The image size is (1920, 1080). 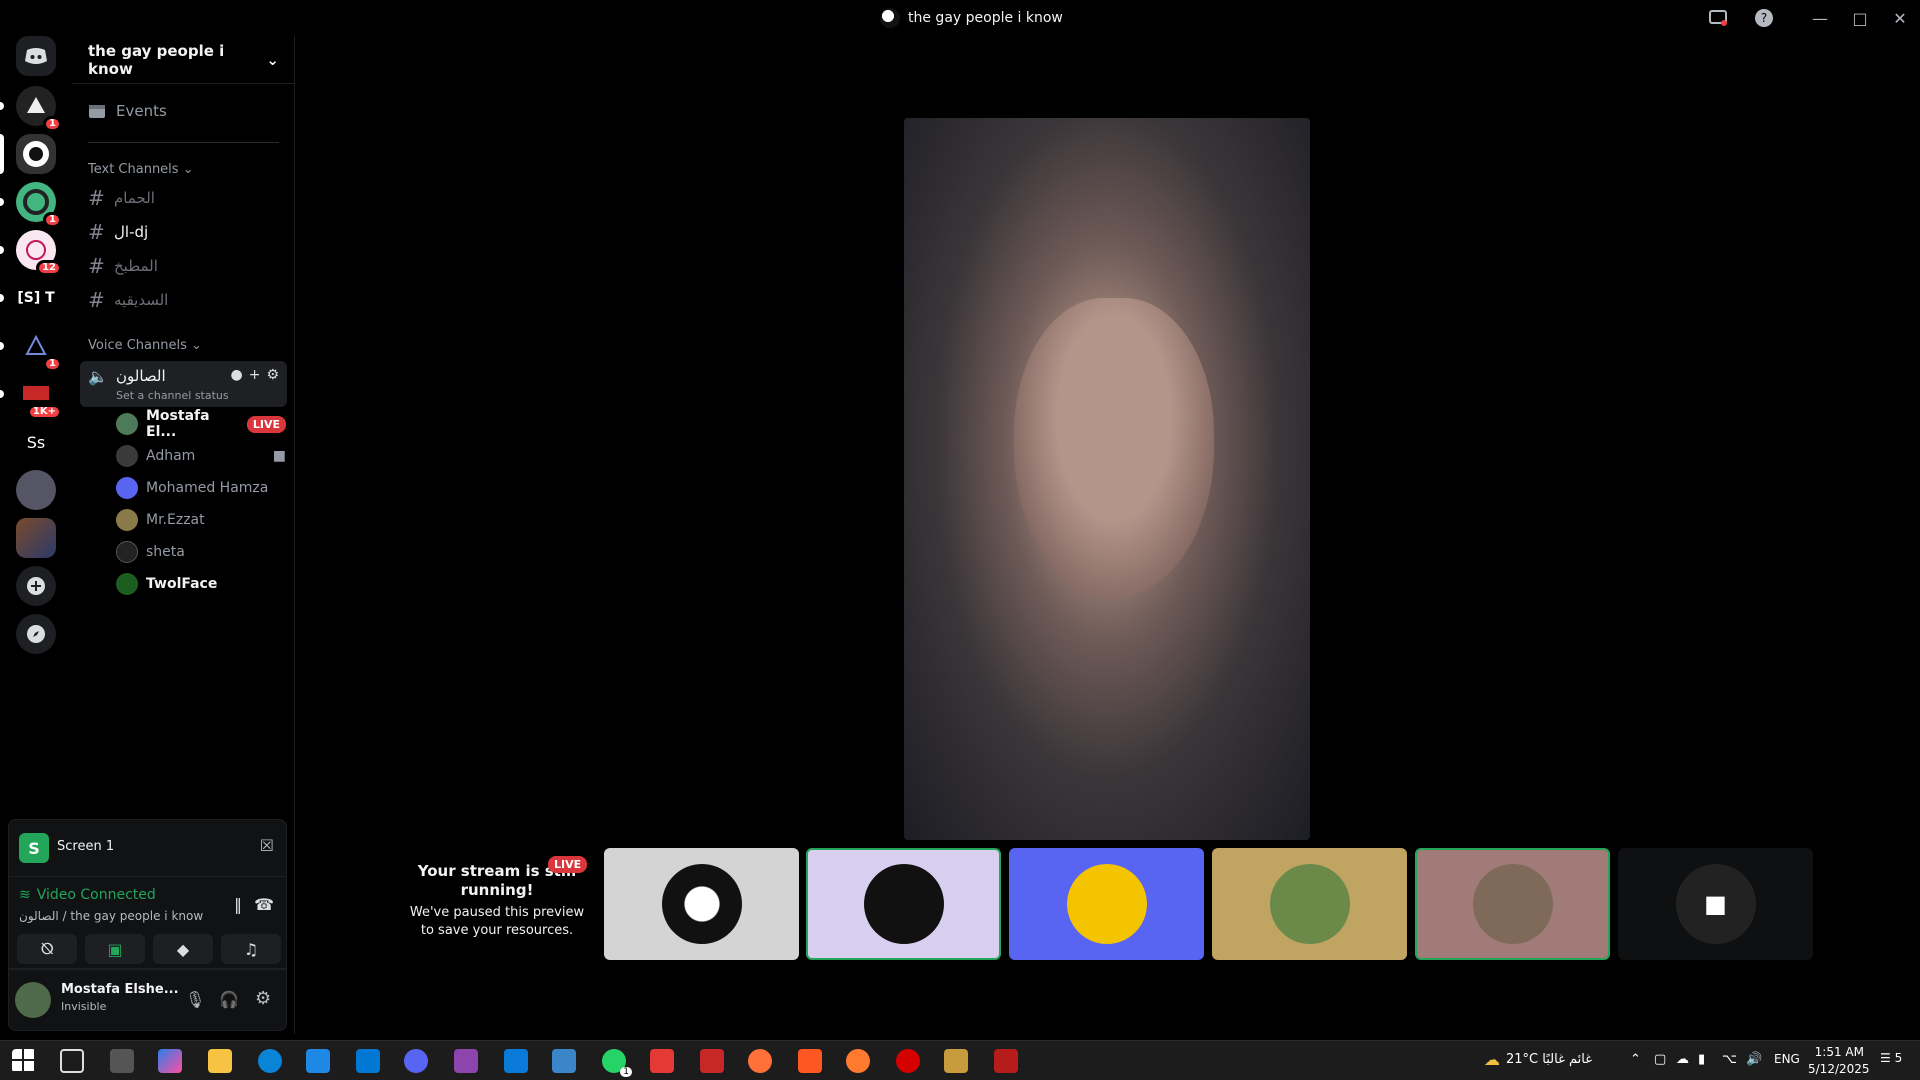 What do you see at coordinates (236, 375) in the screenshot?
I see `chat-bubble-icon: ●` at bounding box center [236, 375].